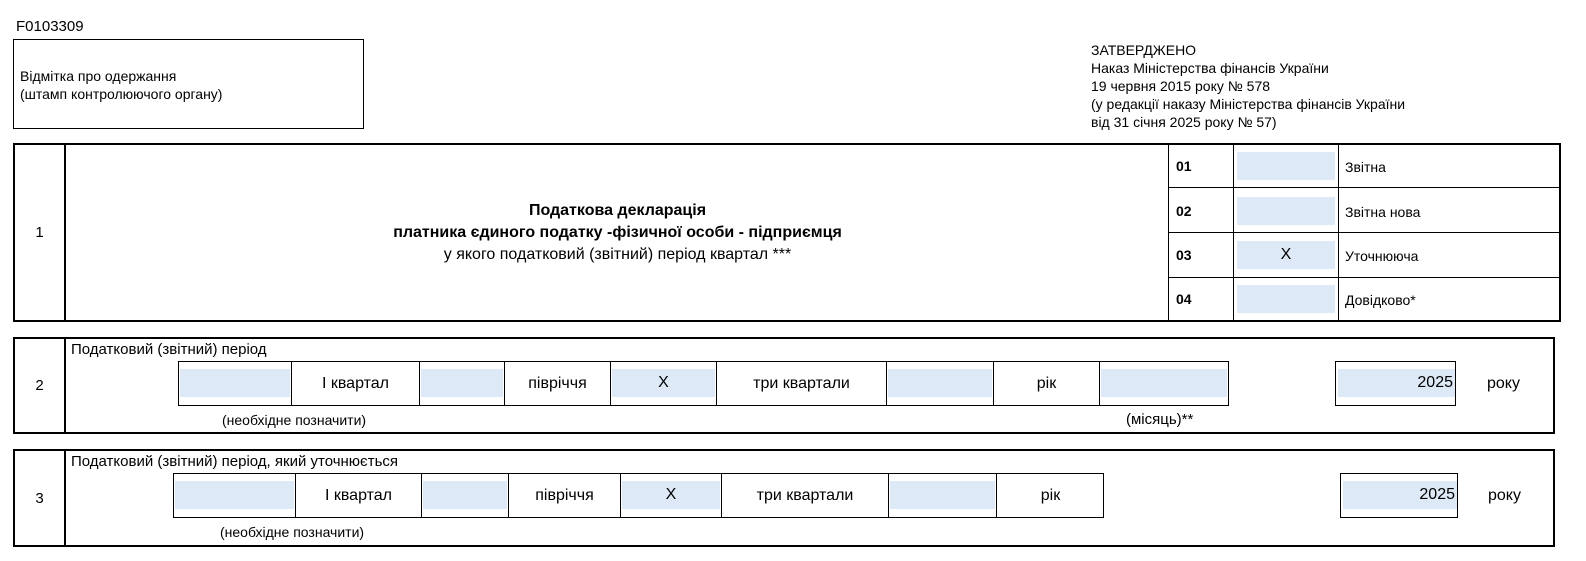 Image resolution: width=1586 pixels, height=561 pixels. Describe the element at coordinates (805, 495) in the screenshot. I see `corrected-three-q-label: три квартали` at that location.